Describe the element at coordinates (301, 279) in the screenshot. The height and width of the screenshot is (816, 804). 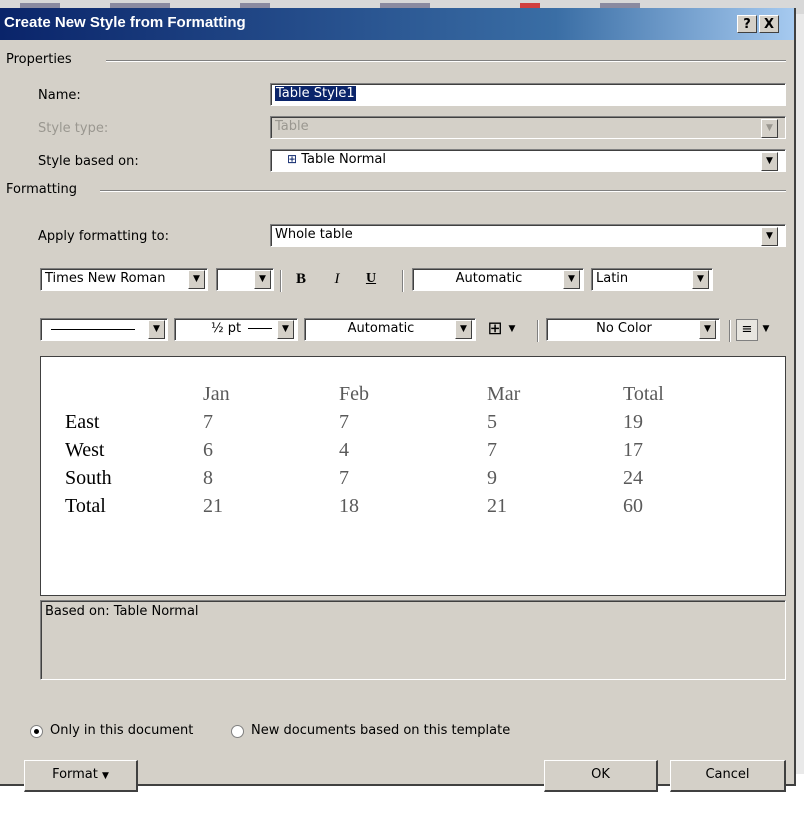
I see `bold-button: B` at that location.